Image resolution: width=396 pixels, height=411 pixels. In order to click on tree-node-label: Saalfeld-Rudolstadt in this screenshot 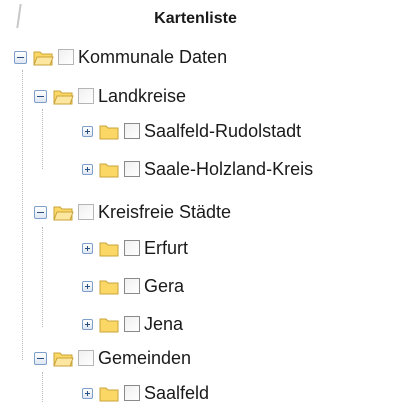, I will do `click(223, 131)`.